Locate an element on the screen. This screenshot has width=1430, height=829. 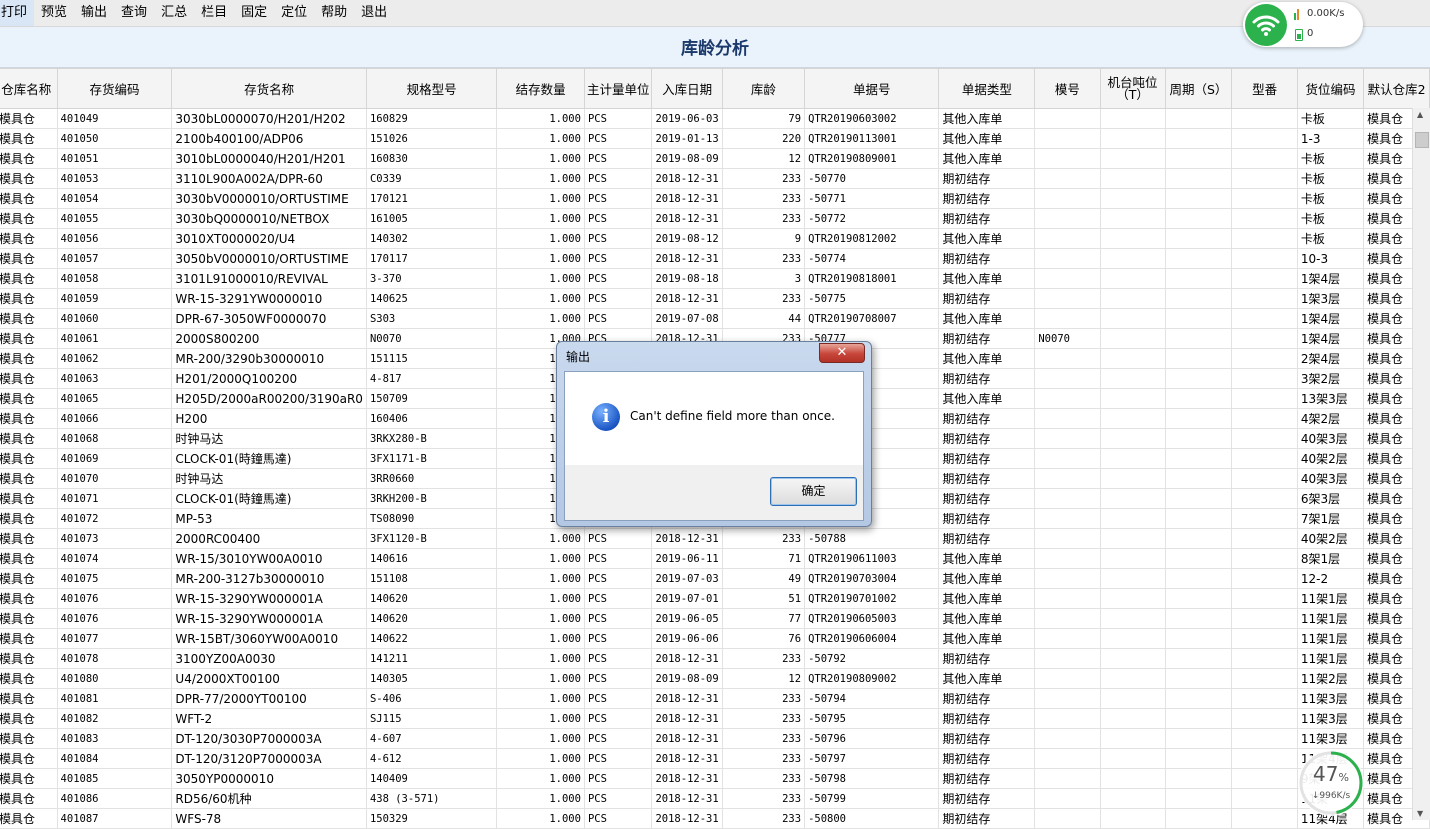
table-cell: MP-53 is located at coordinates (269, 518).